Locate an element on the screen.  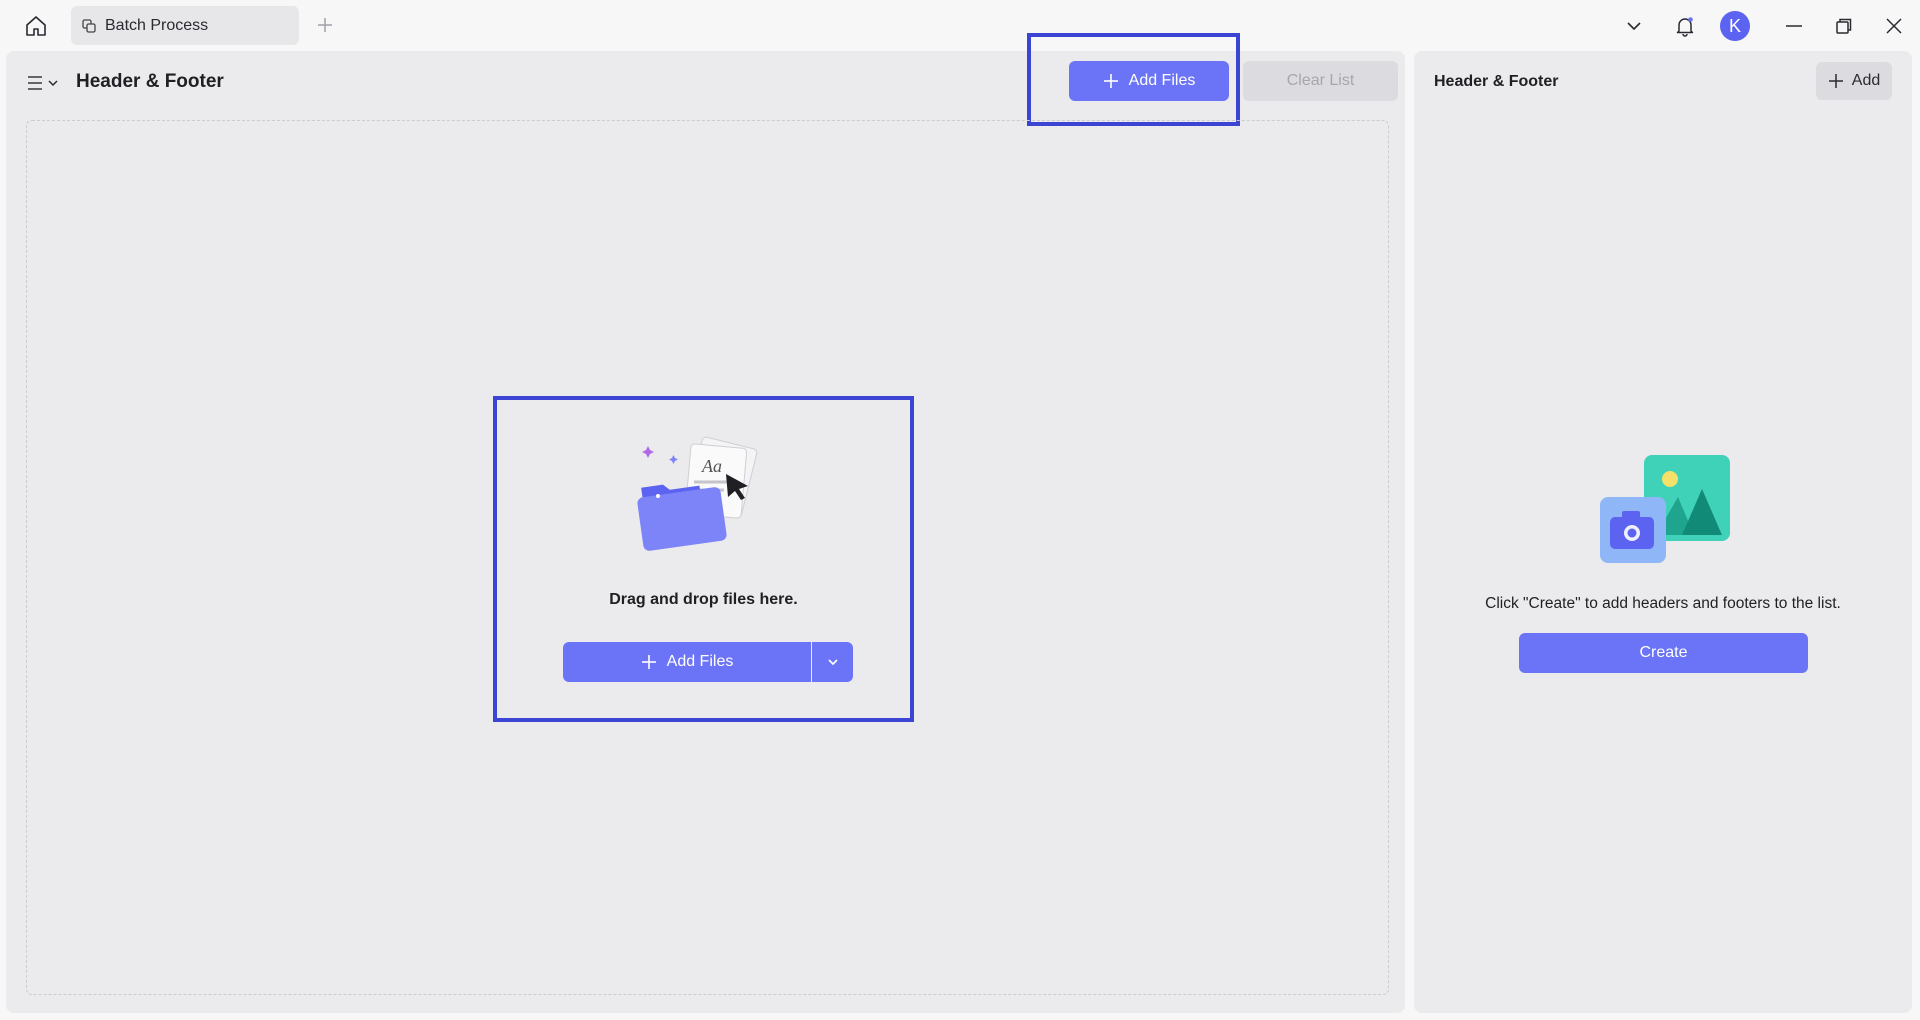
minimize-icon is located at coordinates (1794, 26).